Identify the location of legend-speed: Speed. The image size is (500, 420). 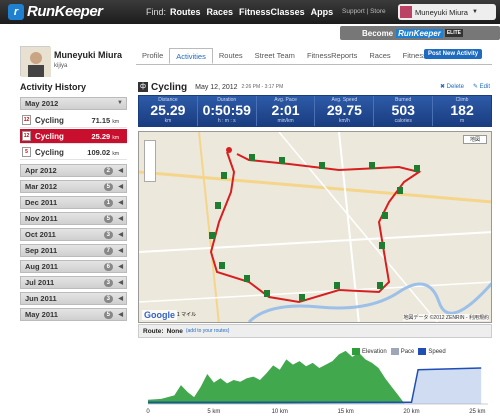
(432, 351).